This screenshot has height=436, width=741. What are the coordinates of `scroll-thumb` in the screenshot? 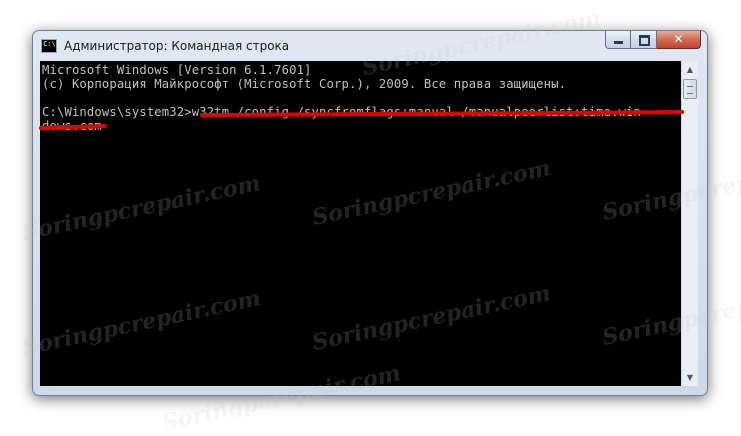 It's located at (690, 89).